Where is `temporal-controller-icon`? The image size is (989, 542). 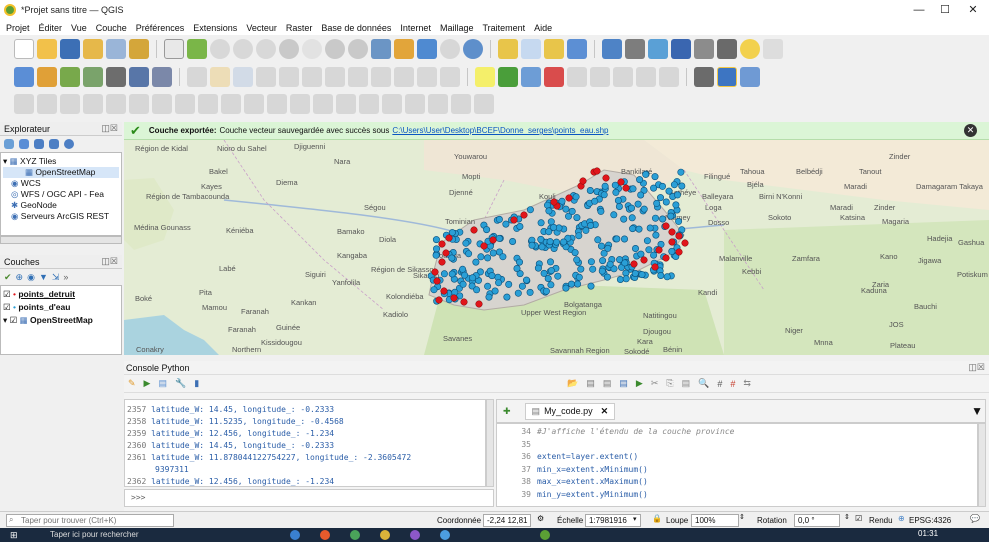
temporal-controller-icon is located at coordinates (450, 49).